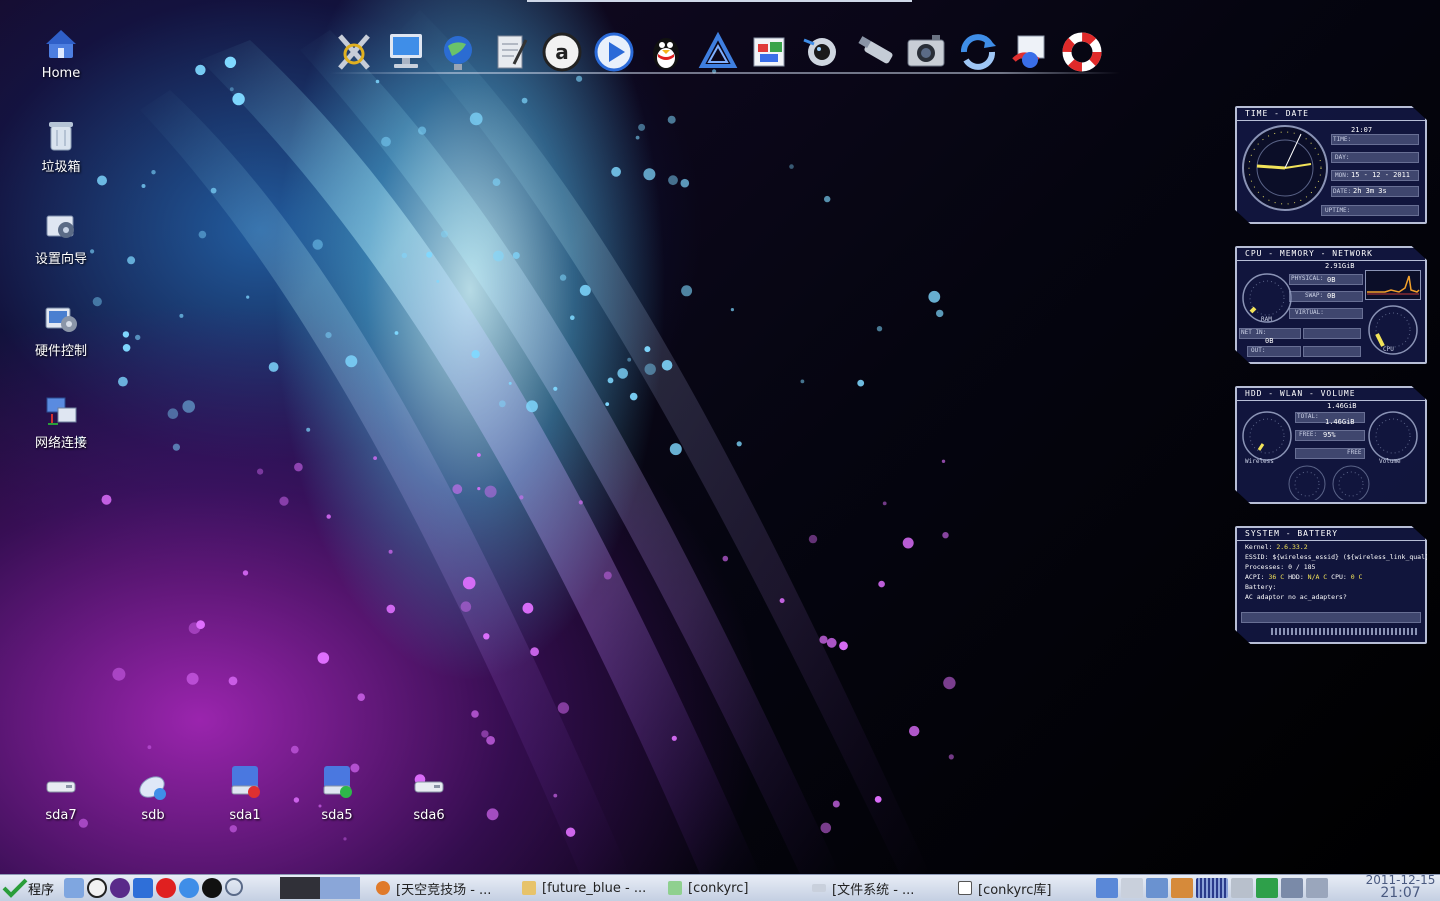 Image resolution: width=1440 pixels, height=901 pixels. Describe the element at coordinates (1107, 888) in the screenshot. I see `screen-icon` at that location.